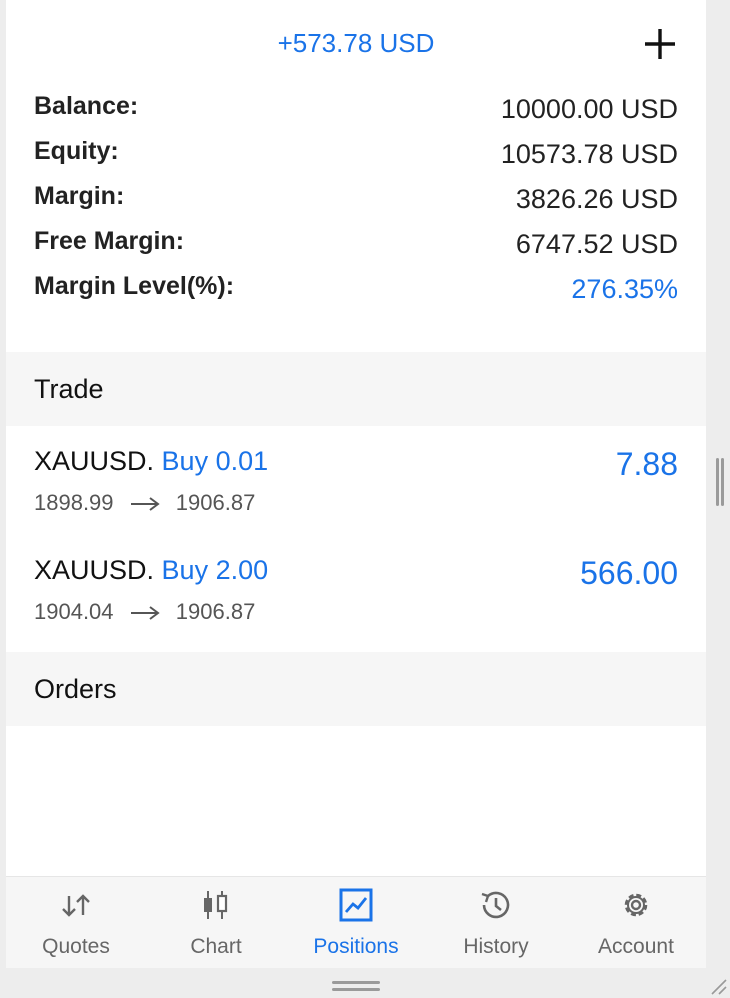 This screenshot has width=730, height=998. I want to click on trade-row: XAUUSD. Buy 0.01 1898.99 1906.87 7.88, so click(356, 482).